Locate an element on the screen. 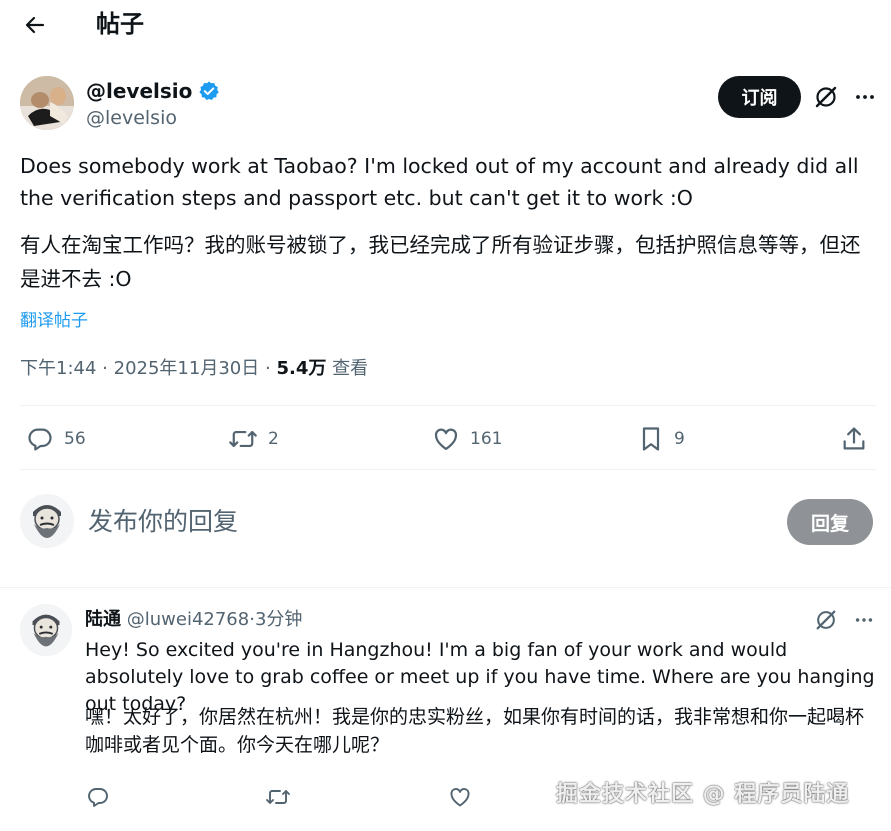 The image size is (891, 831). back-button is located at coordinates (35, 25).